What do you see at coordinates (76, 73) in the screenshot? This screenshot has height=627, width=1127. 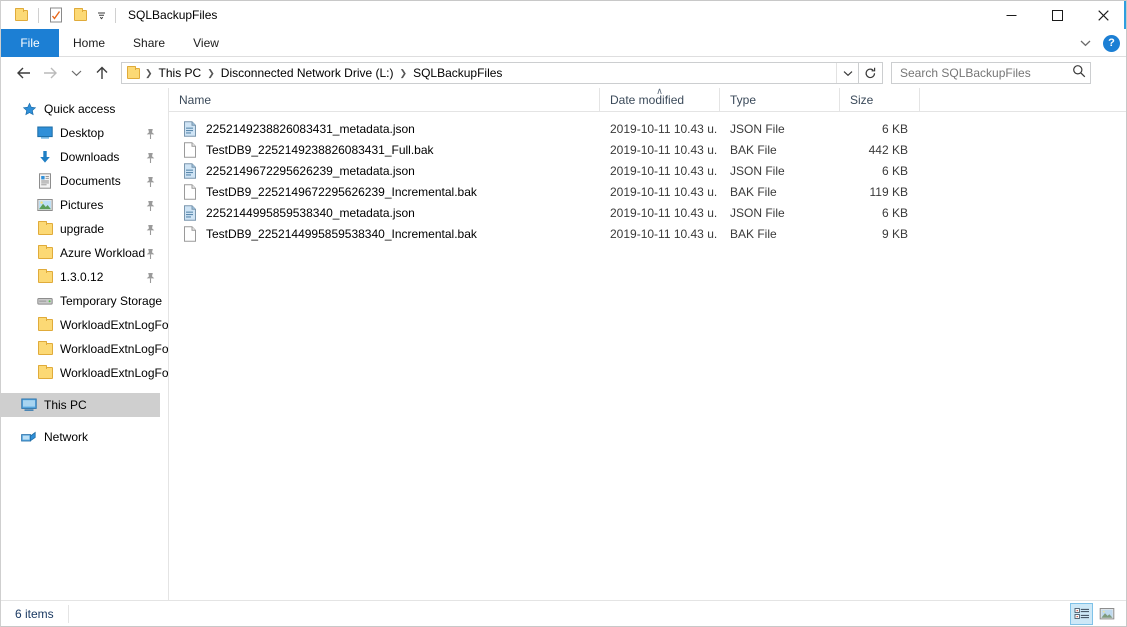 I see `recent-locations-button` at bounding box center [76, 73].